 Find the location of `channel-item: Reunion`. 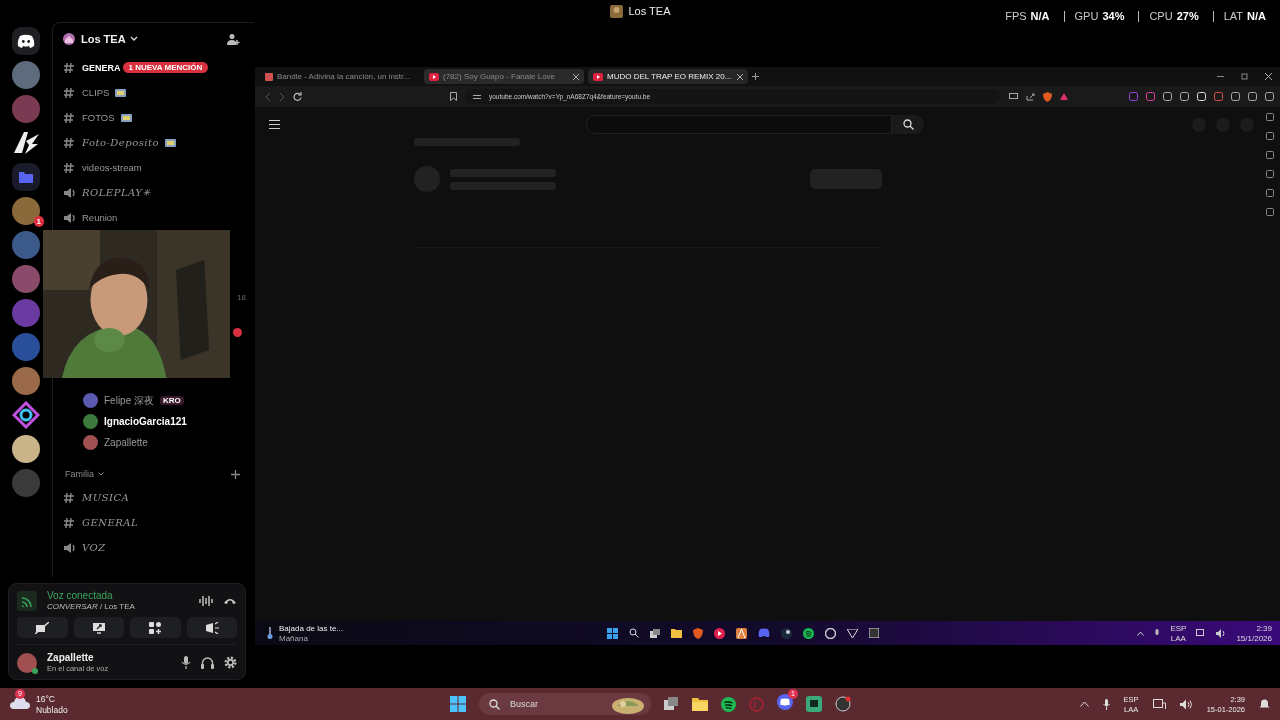

channel-item: Reunion is located at coordinates (158, 217).